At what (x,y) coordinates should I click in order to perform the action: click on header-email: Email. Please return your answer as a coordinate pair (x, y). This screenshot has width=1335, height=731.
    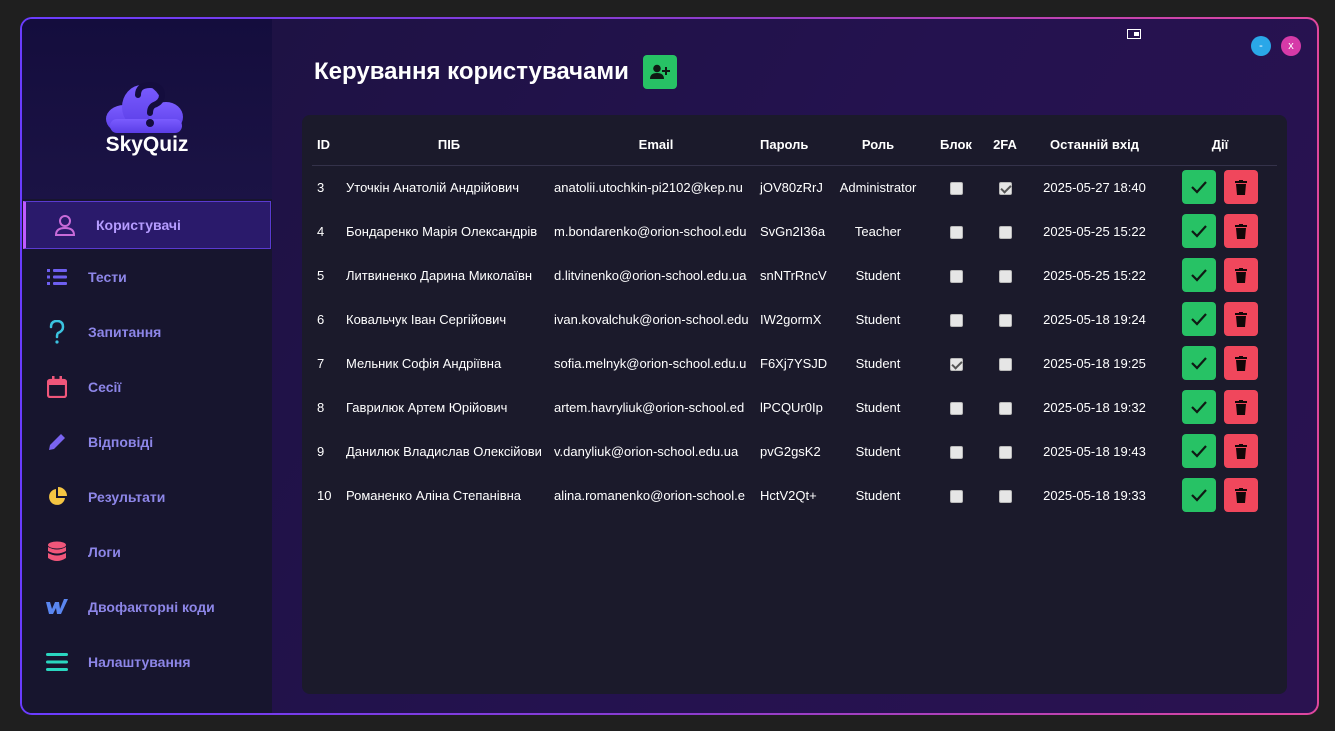
    Looking at the image, I should click on (655, 145).